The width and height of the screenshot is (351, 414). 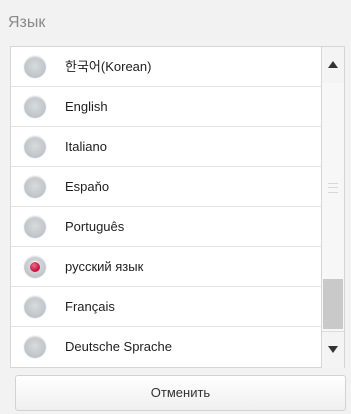 I want to click on language-option: Deutsche Sprache, so click(x=166, y=346).